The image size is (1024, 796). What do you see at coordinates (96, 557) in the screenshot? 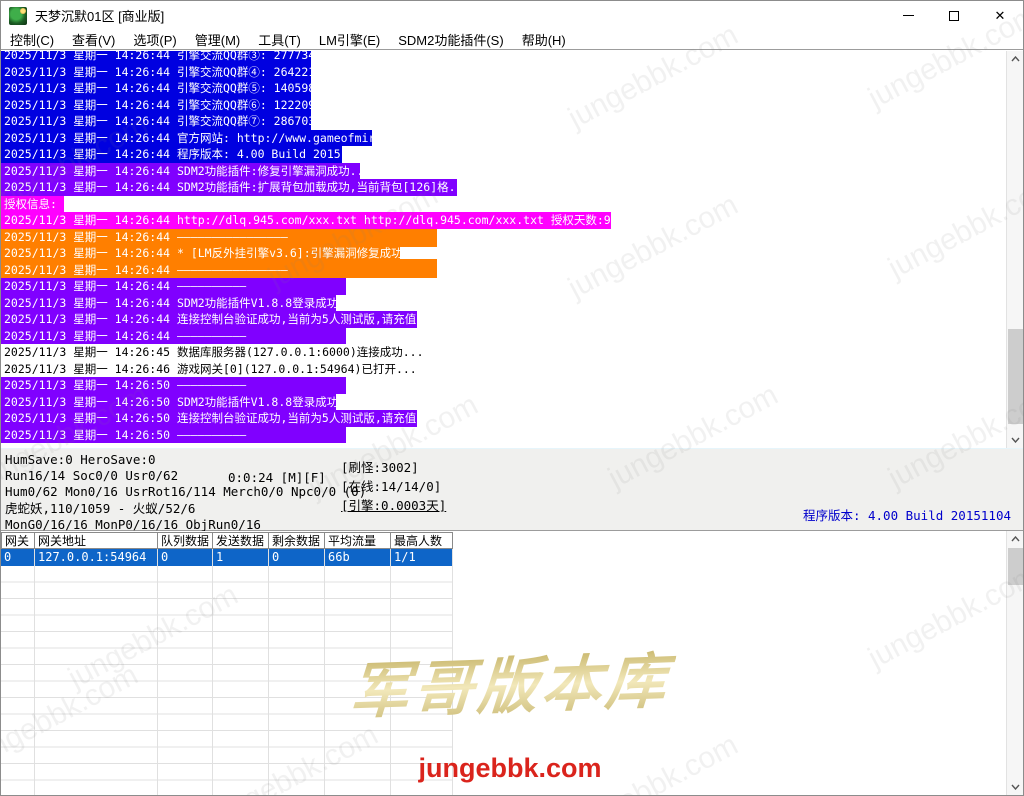
I see `gateway-cell: 127.0.0.1:54964` at bounding box center [96, 557].